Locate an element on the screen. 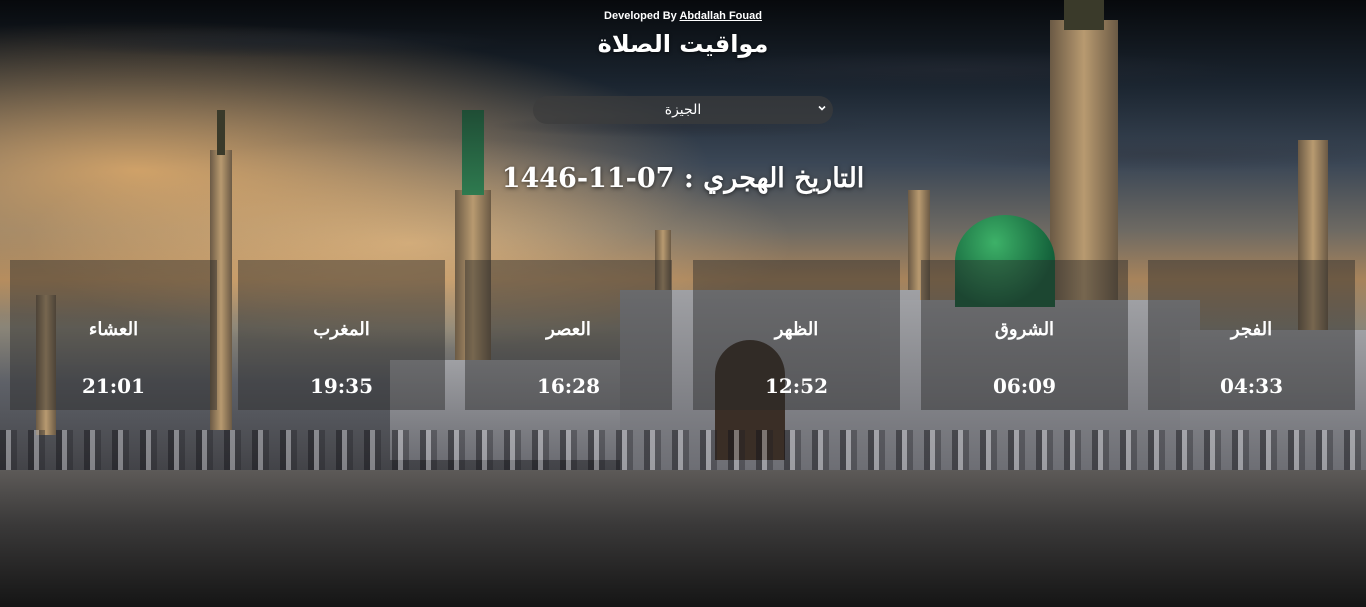 The width and height of the screenshot is (1366, 607). prayer-card-isha: العشاء 21:01 is located at coordinates (113, 335).